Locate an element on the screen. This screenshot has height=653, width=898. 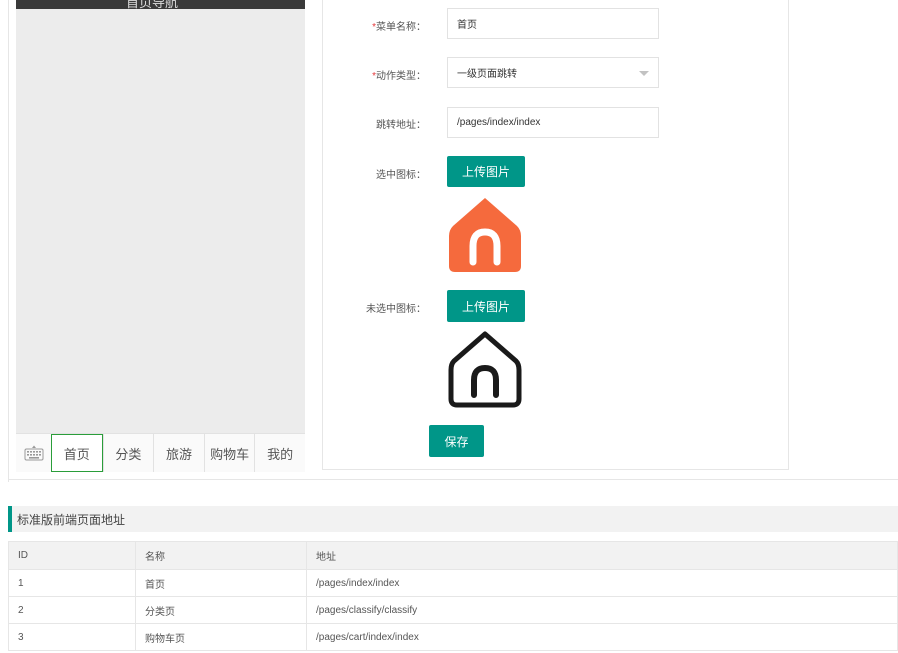
column-address: 地址 is located at coordinates (602, 555).